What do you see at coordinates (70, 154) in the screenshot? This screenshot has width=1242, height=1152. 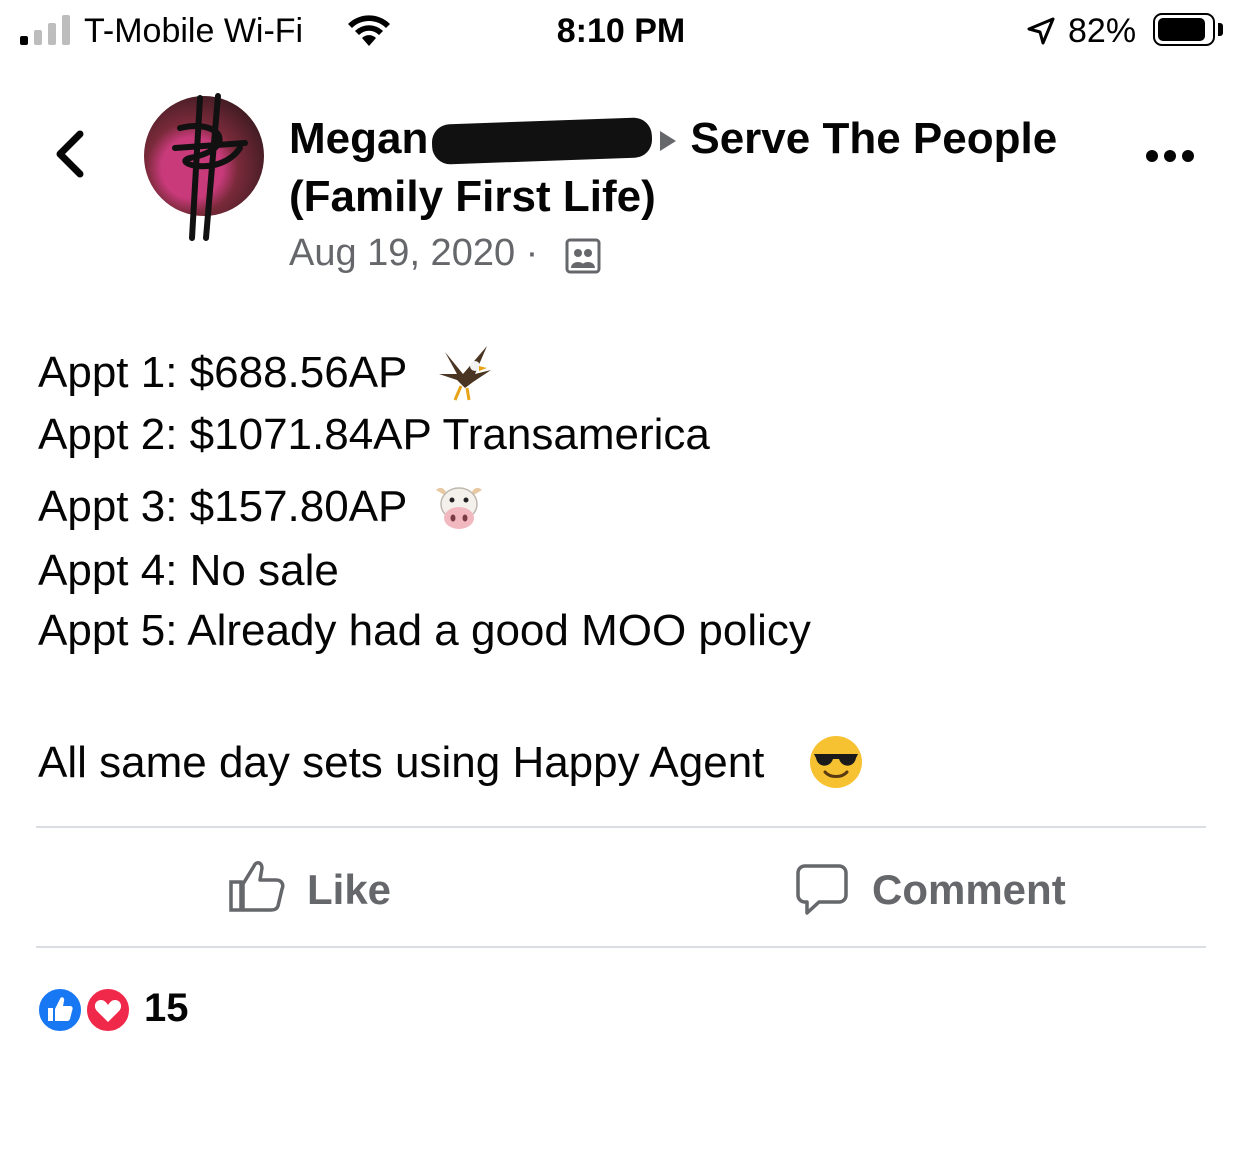 I see `back-chevron-icon` at bounding box center [70, 154].